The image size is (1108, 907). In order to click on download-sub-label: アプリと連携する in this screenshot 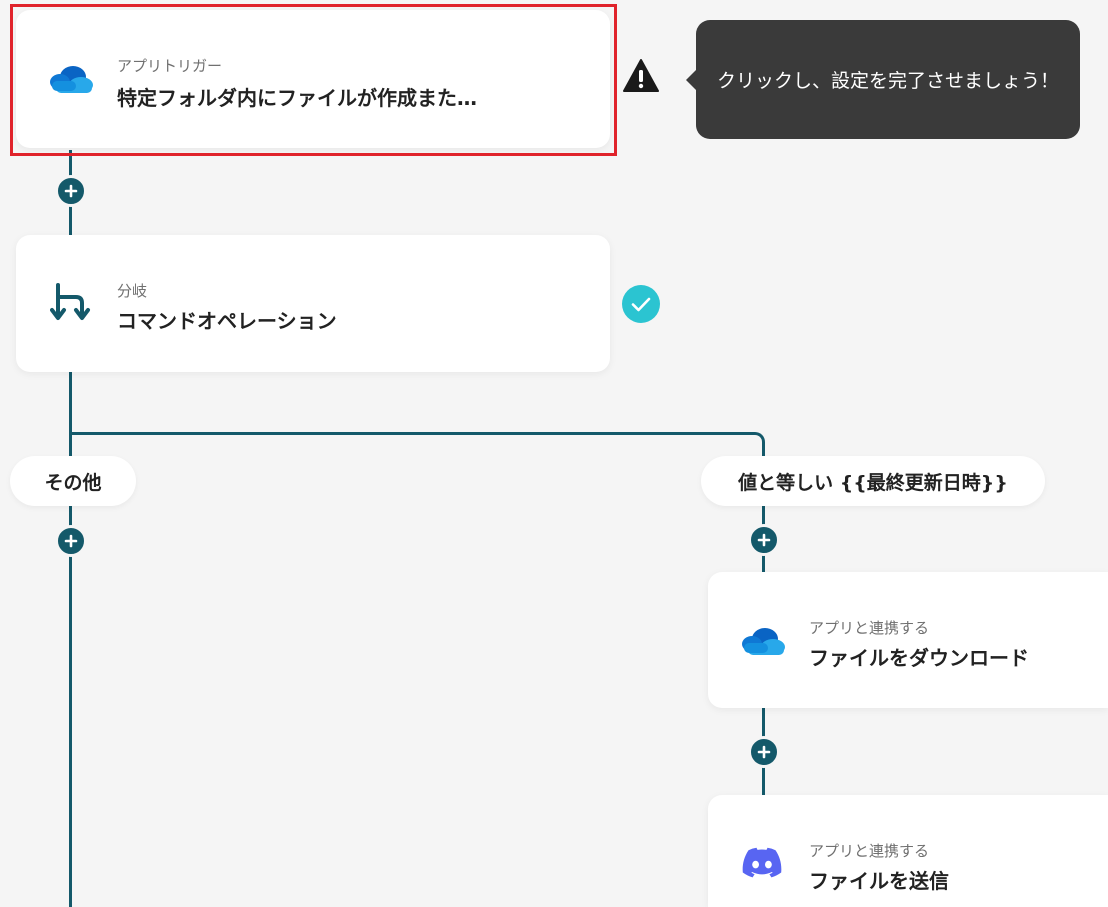, I will do `click(869, 628)`.